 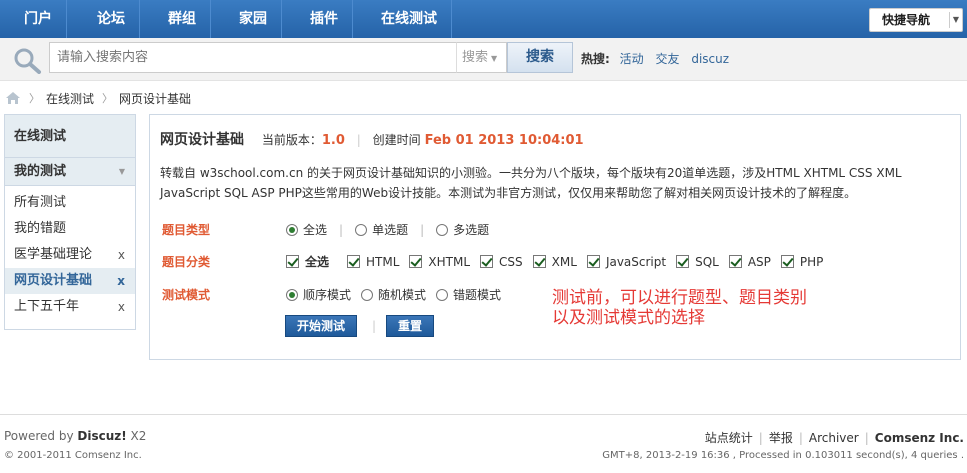 I want to click on created-label: 创建时间, so click(x=396, y=140).